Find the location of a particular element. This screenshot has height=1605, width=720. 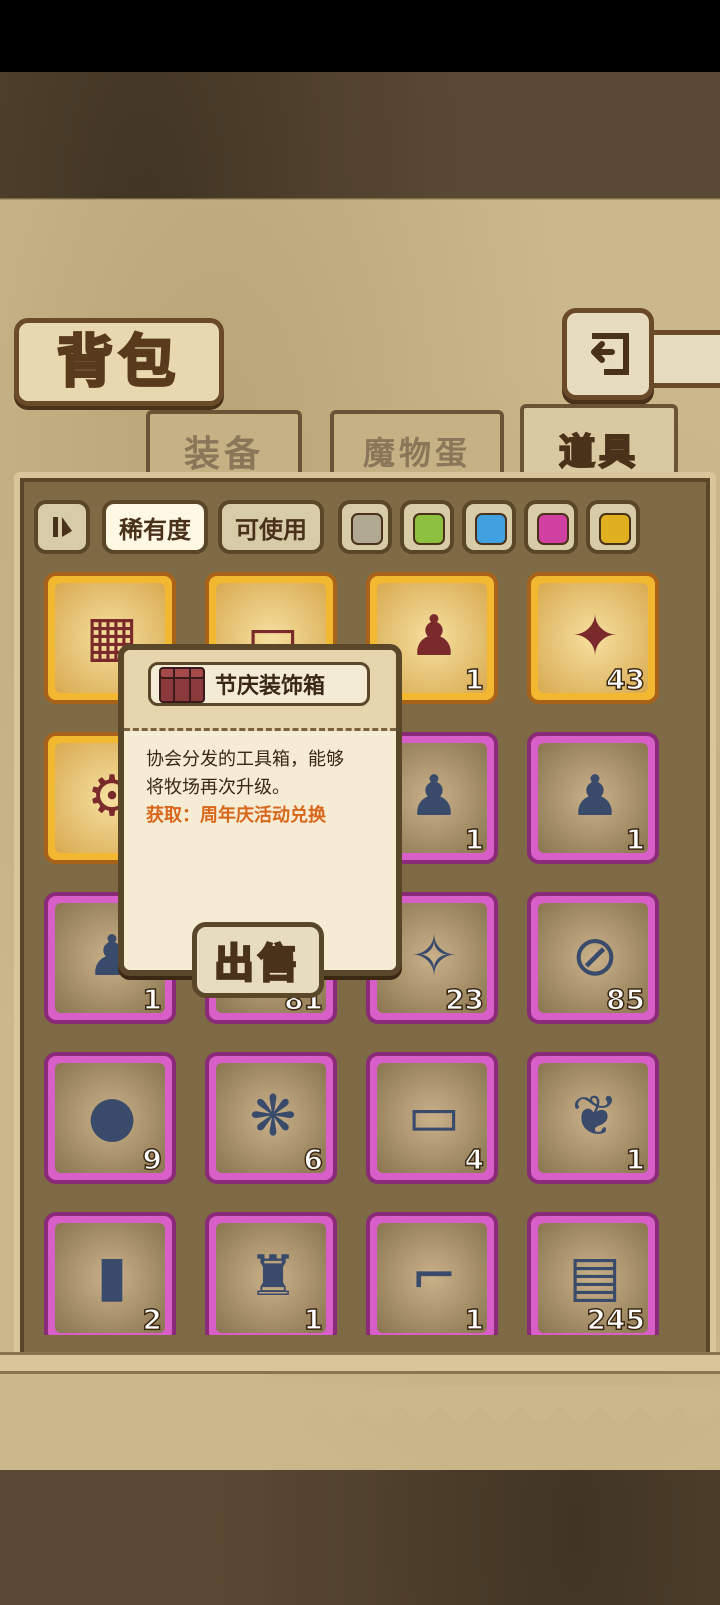

item-slot: ⊘ 85 is located at coordinates (593, 958).